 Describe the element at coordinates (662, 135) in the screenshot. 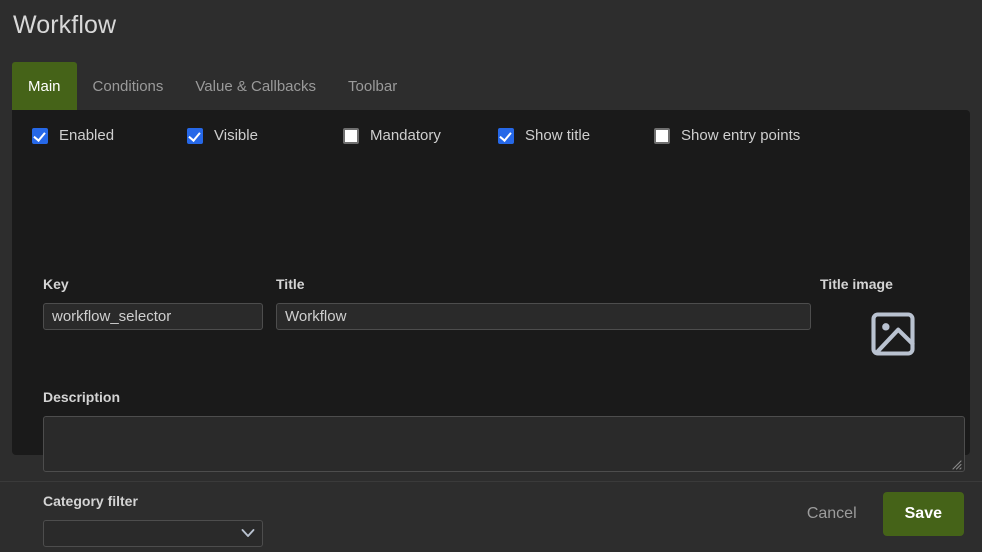

I see `checkbox-show-entry-points` at that location.